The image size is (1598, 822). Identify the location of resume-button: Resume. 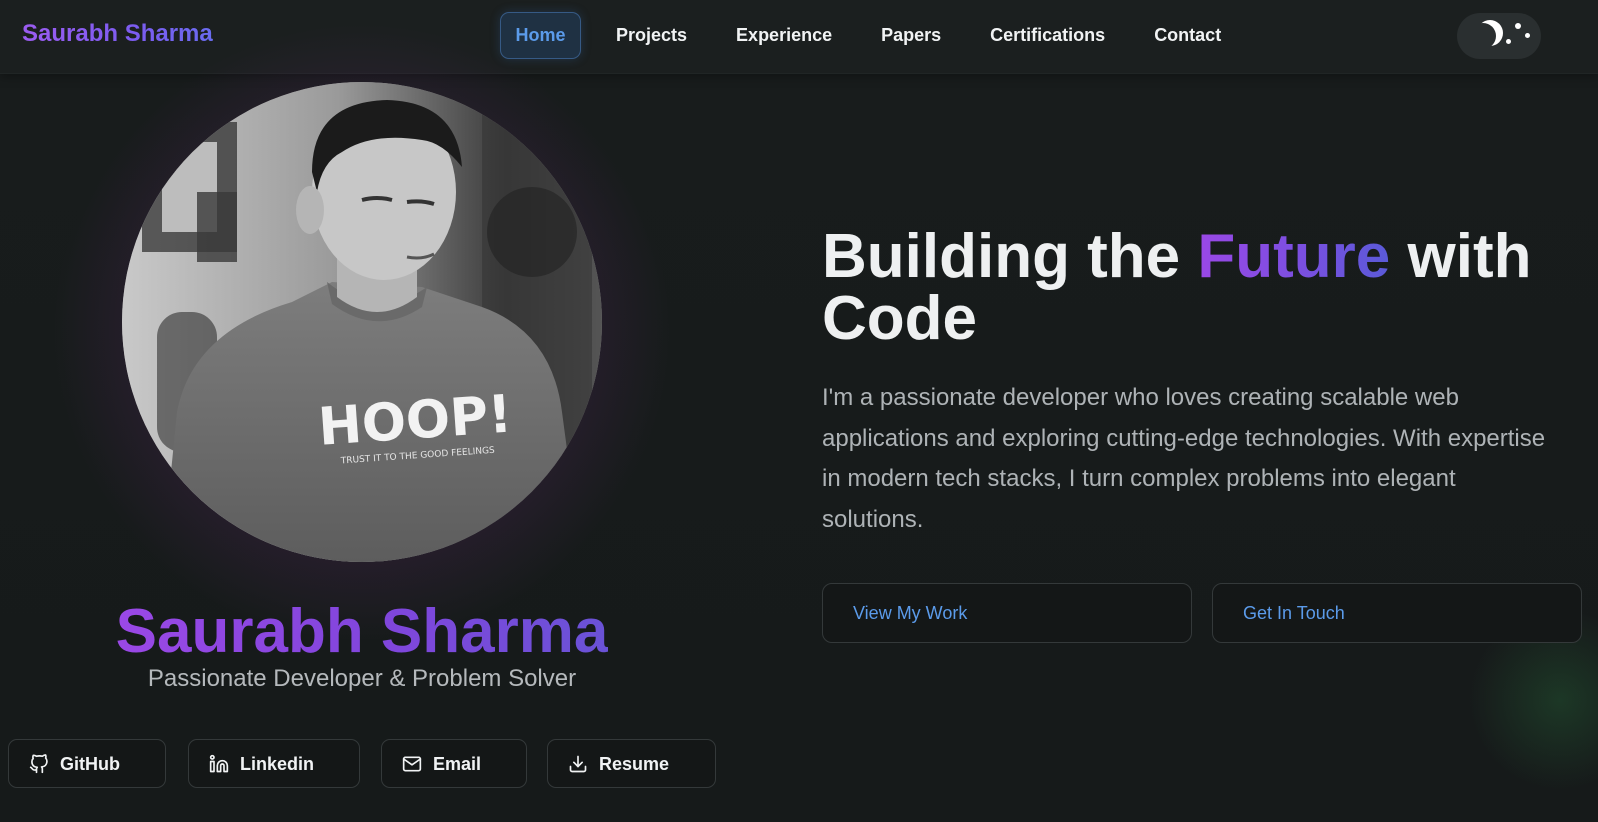
(631, 763).